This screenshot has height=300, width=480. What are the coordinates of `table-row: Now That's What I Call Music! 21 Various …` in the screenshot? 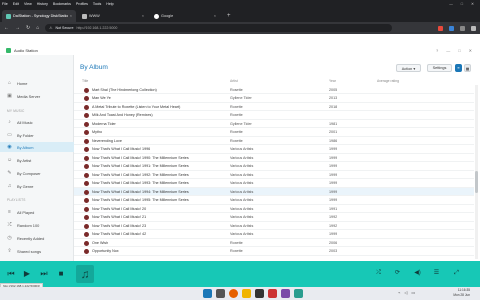 It's located at (274, 218).